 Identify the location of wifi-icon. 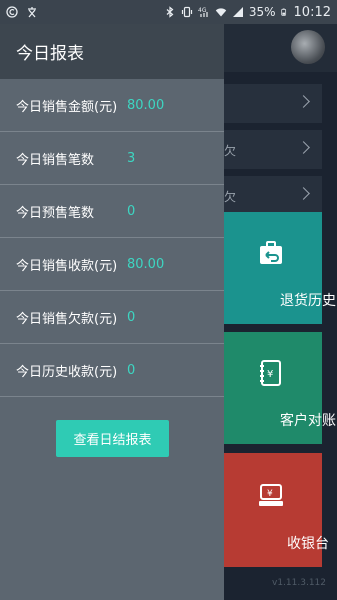
(221, 12).